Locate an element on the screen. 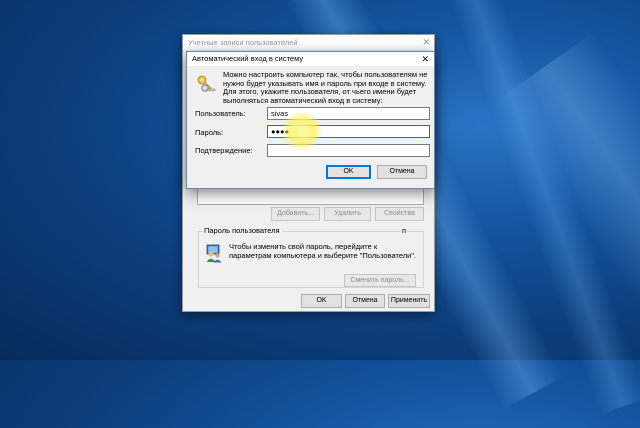 This screenshot has height=428, width=640. username-field: sivas is located at coordinates (348, 113).